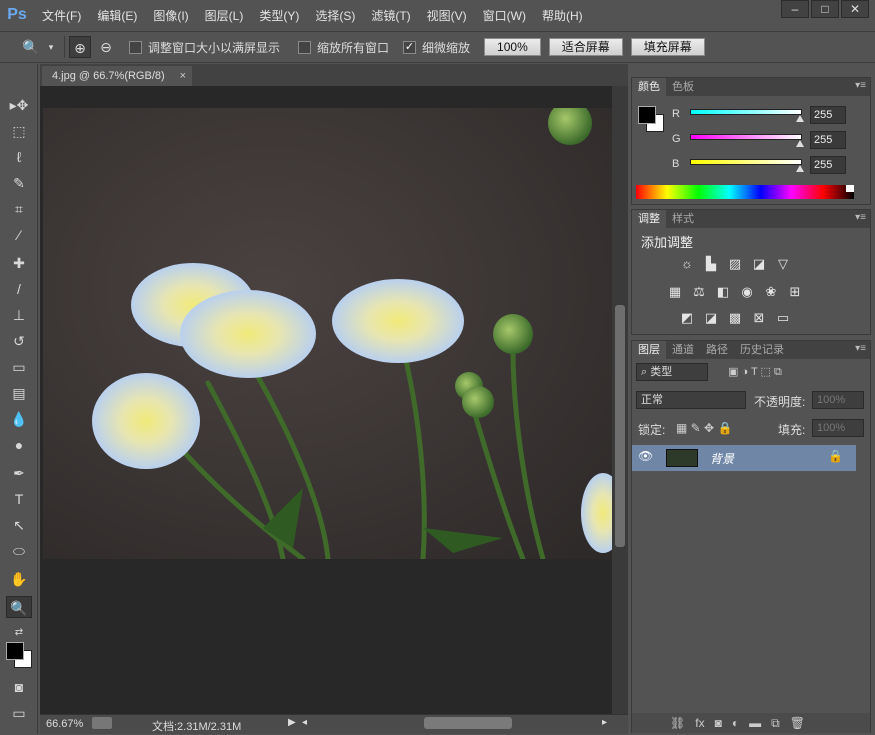  I want to click on invert-icon: ◩, so click(687, 318).